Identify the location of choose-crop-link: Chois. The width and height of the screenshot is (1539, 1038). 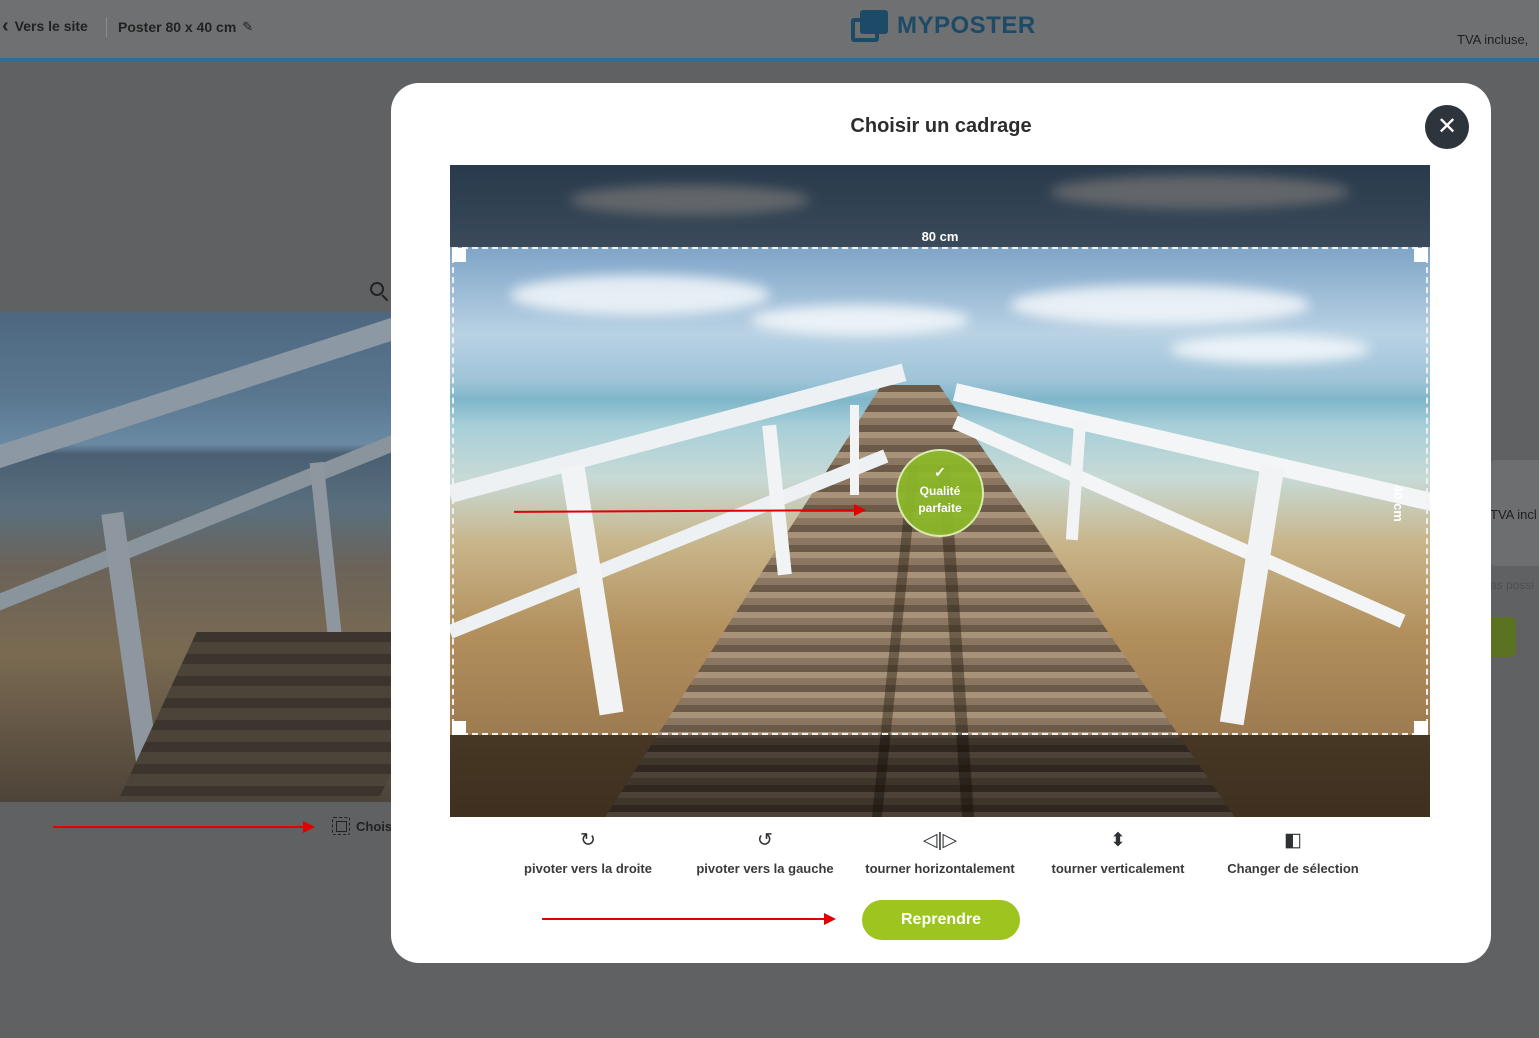
(362, 826).